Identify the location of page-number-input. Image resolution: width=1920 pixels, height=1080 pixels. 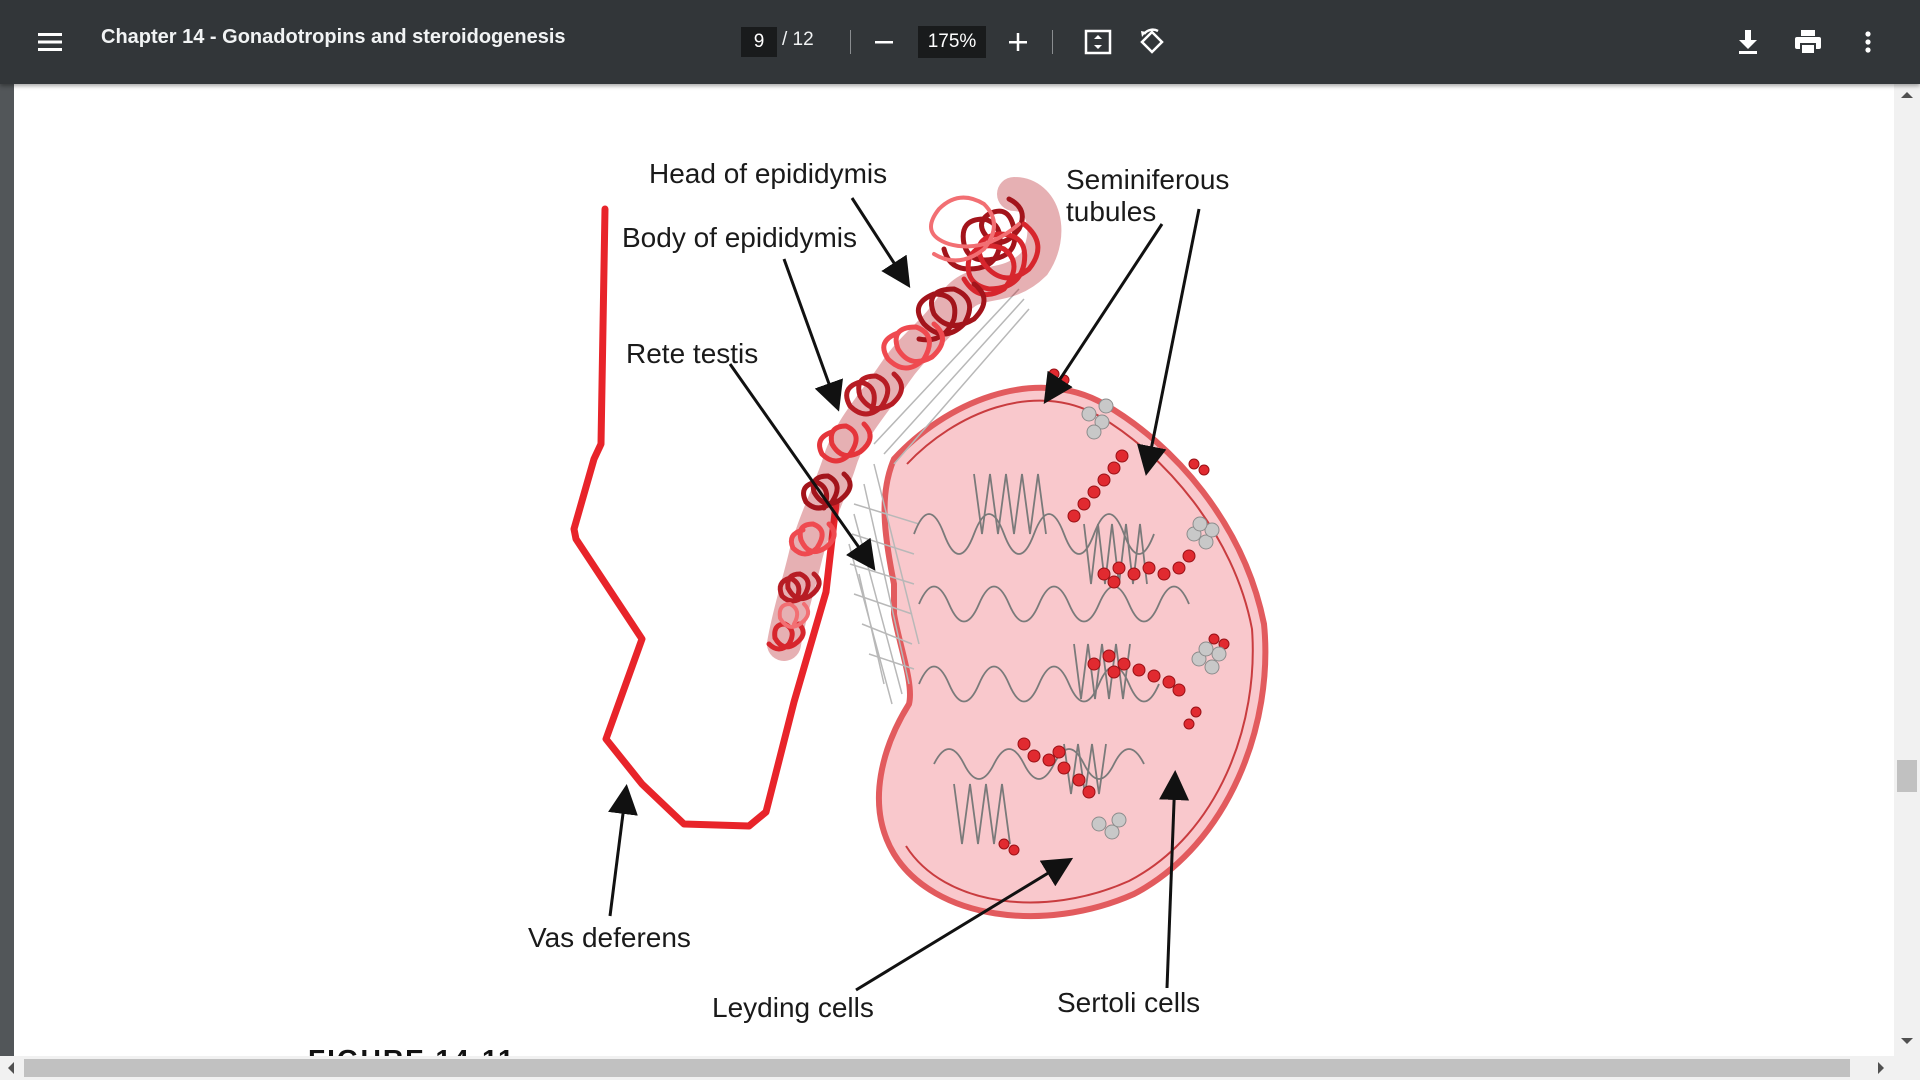
(759, 42).